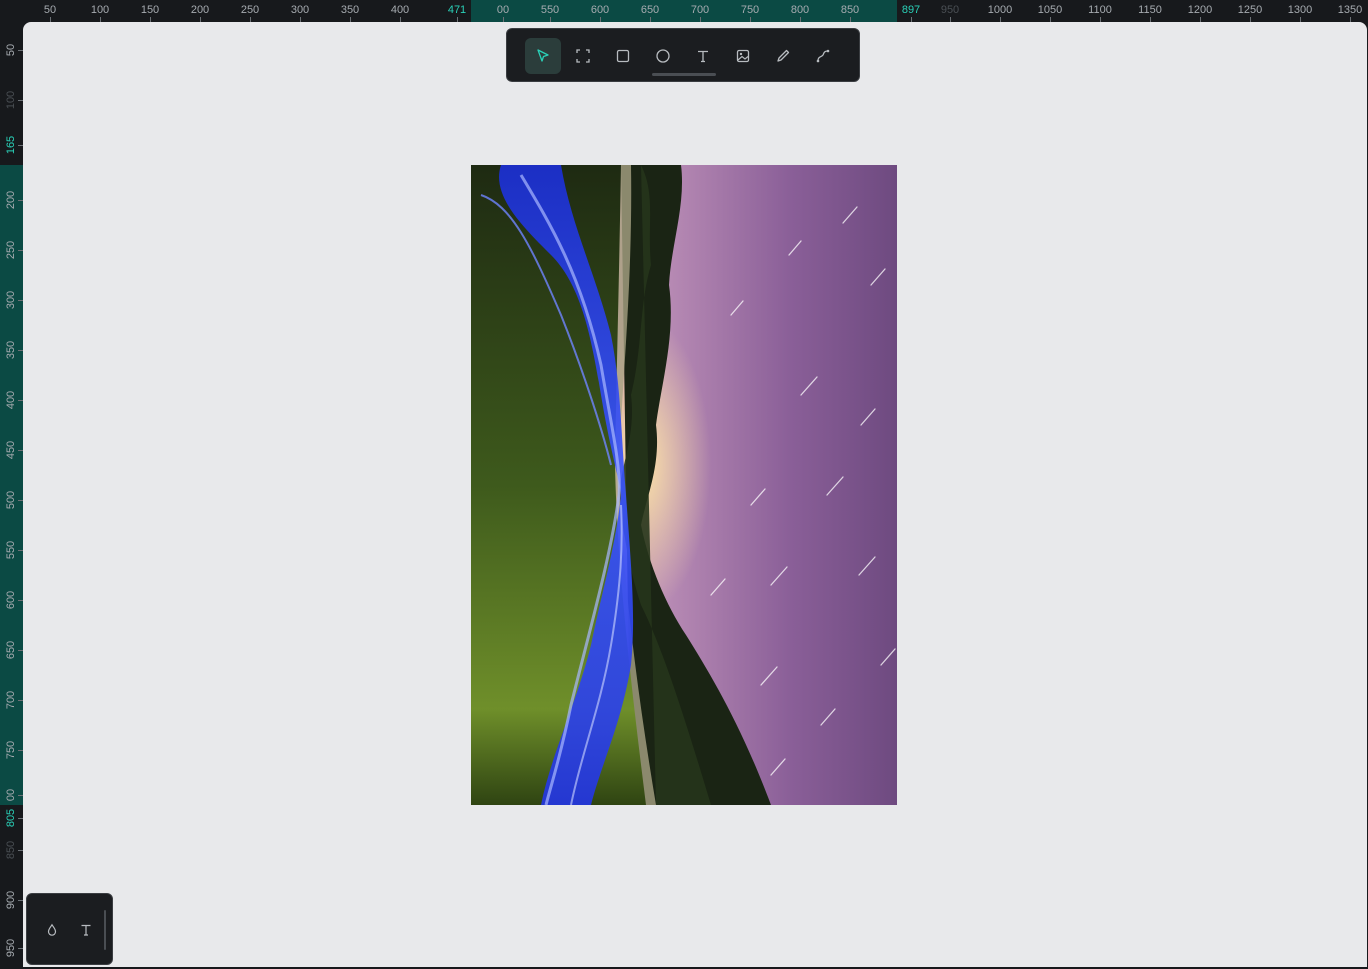 Image resolution: width=1368 pixels, height=969 pixels. Describe the element at coordinates (684, 74) in the screenshot. I see `toolbar-drag-handle` at that location.